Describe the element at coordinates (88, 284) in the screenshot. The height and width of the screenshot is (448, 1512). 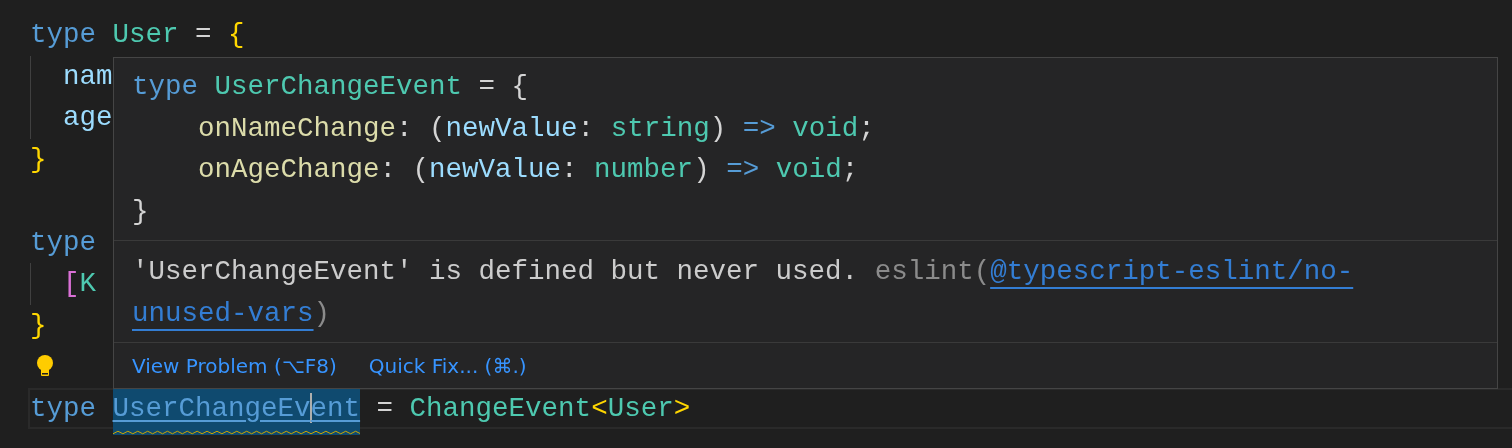
I see `code-token: K` at that location.